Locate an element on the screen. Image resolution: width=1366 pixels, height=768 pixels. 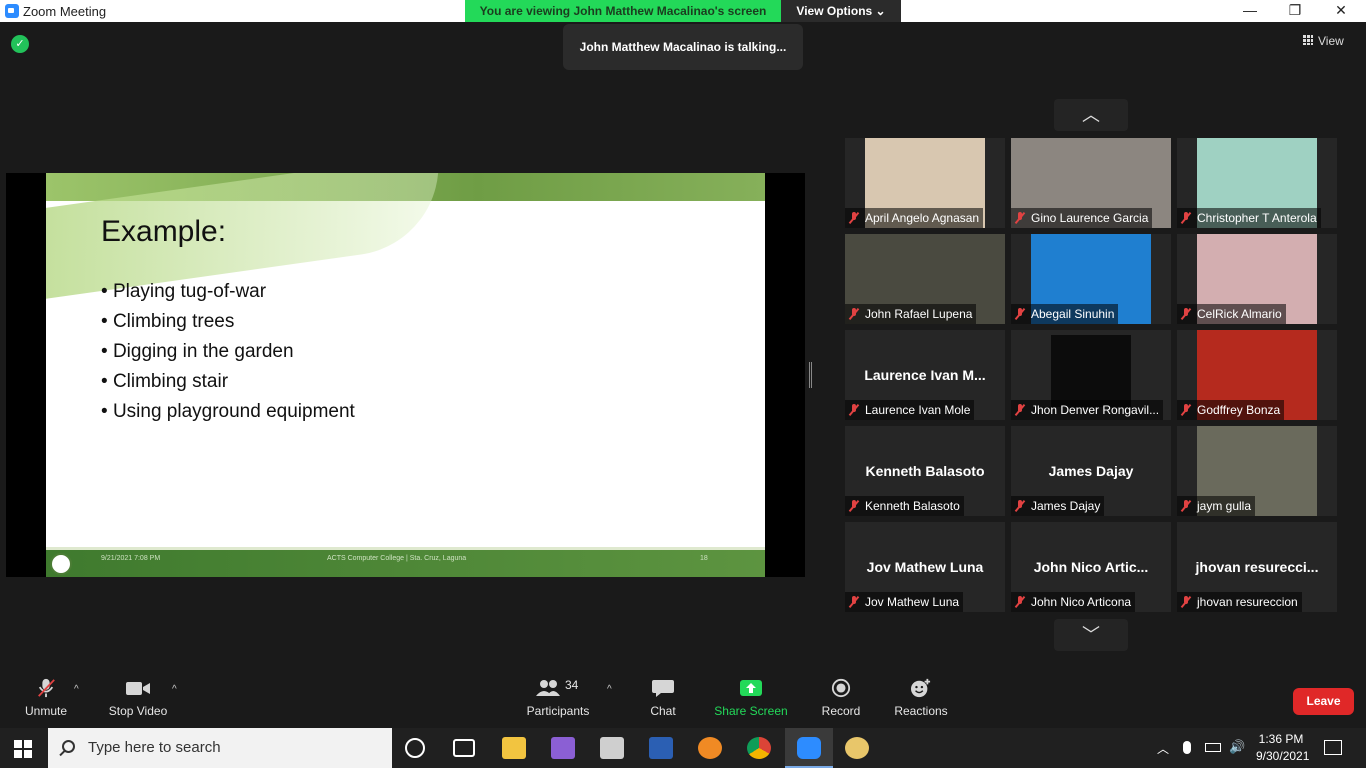
participant-tile: Christopher T Anterola is located at coordinates (1257, 183).